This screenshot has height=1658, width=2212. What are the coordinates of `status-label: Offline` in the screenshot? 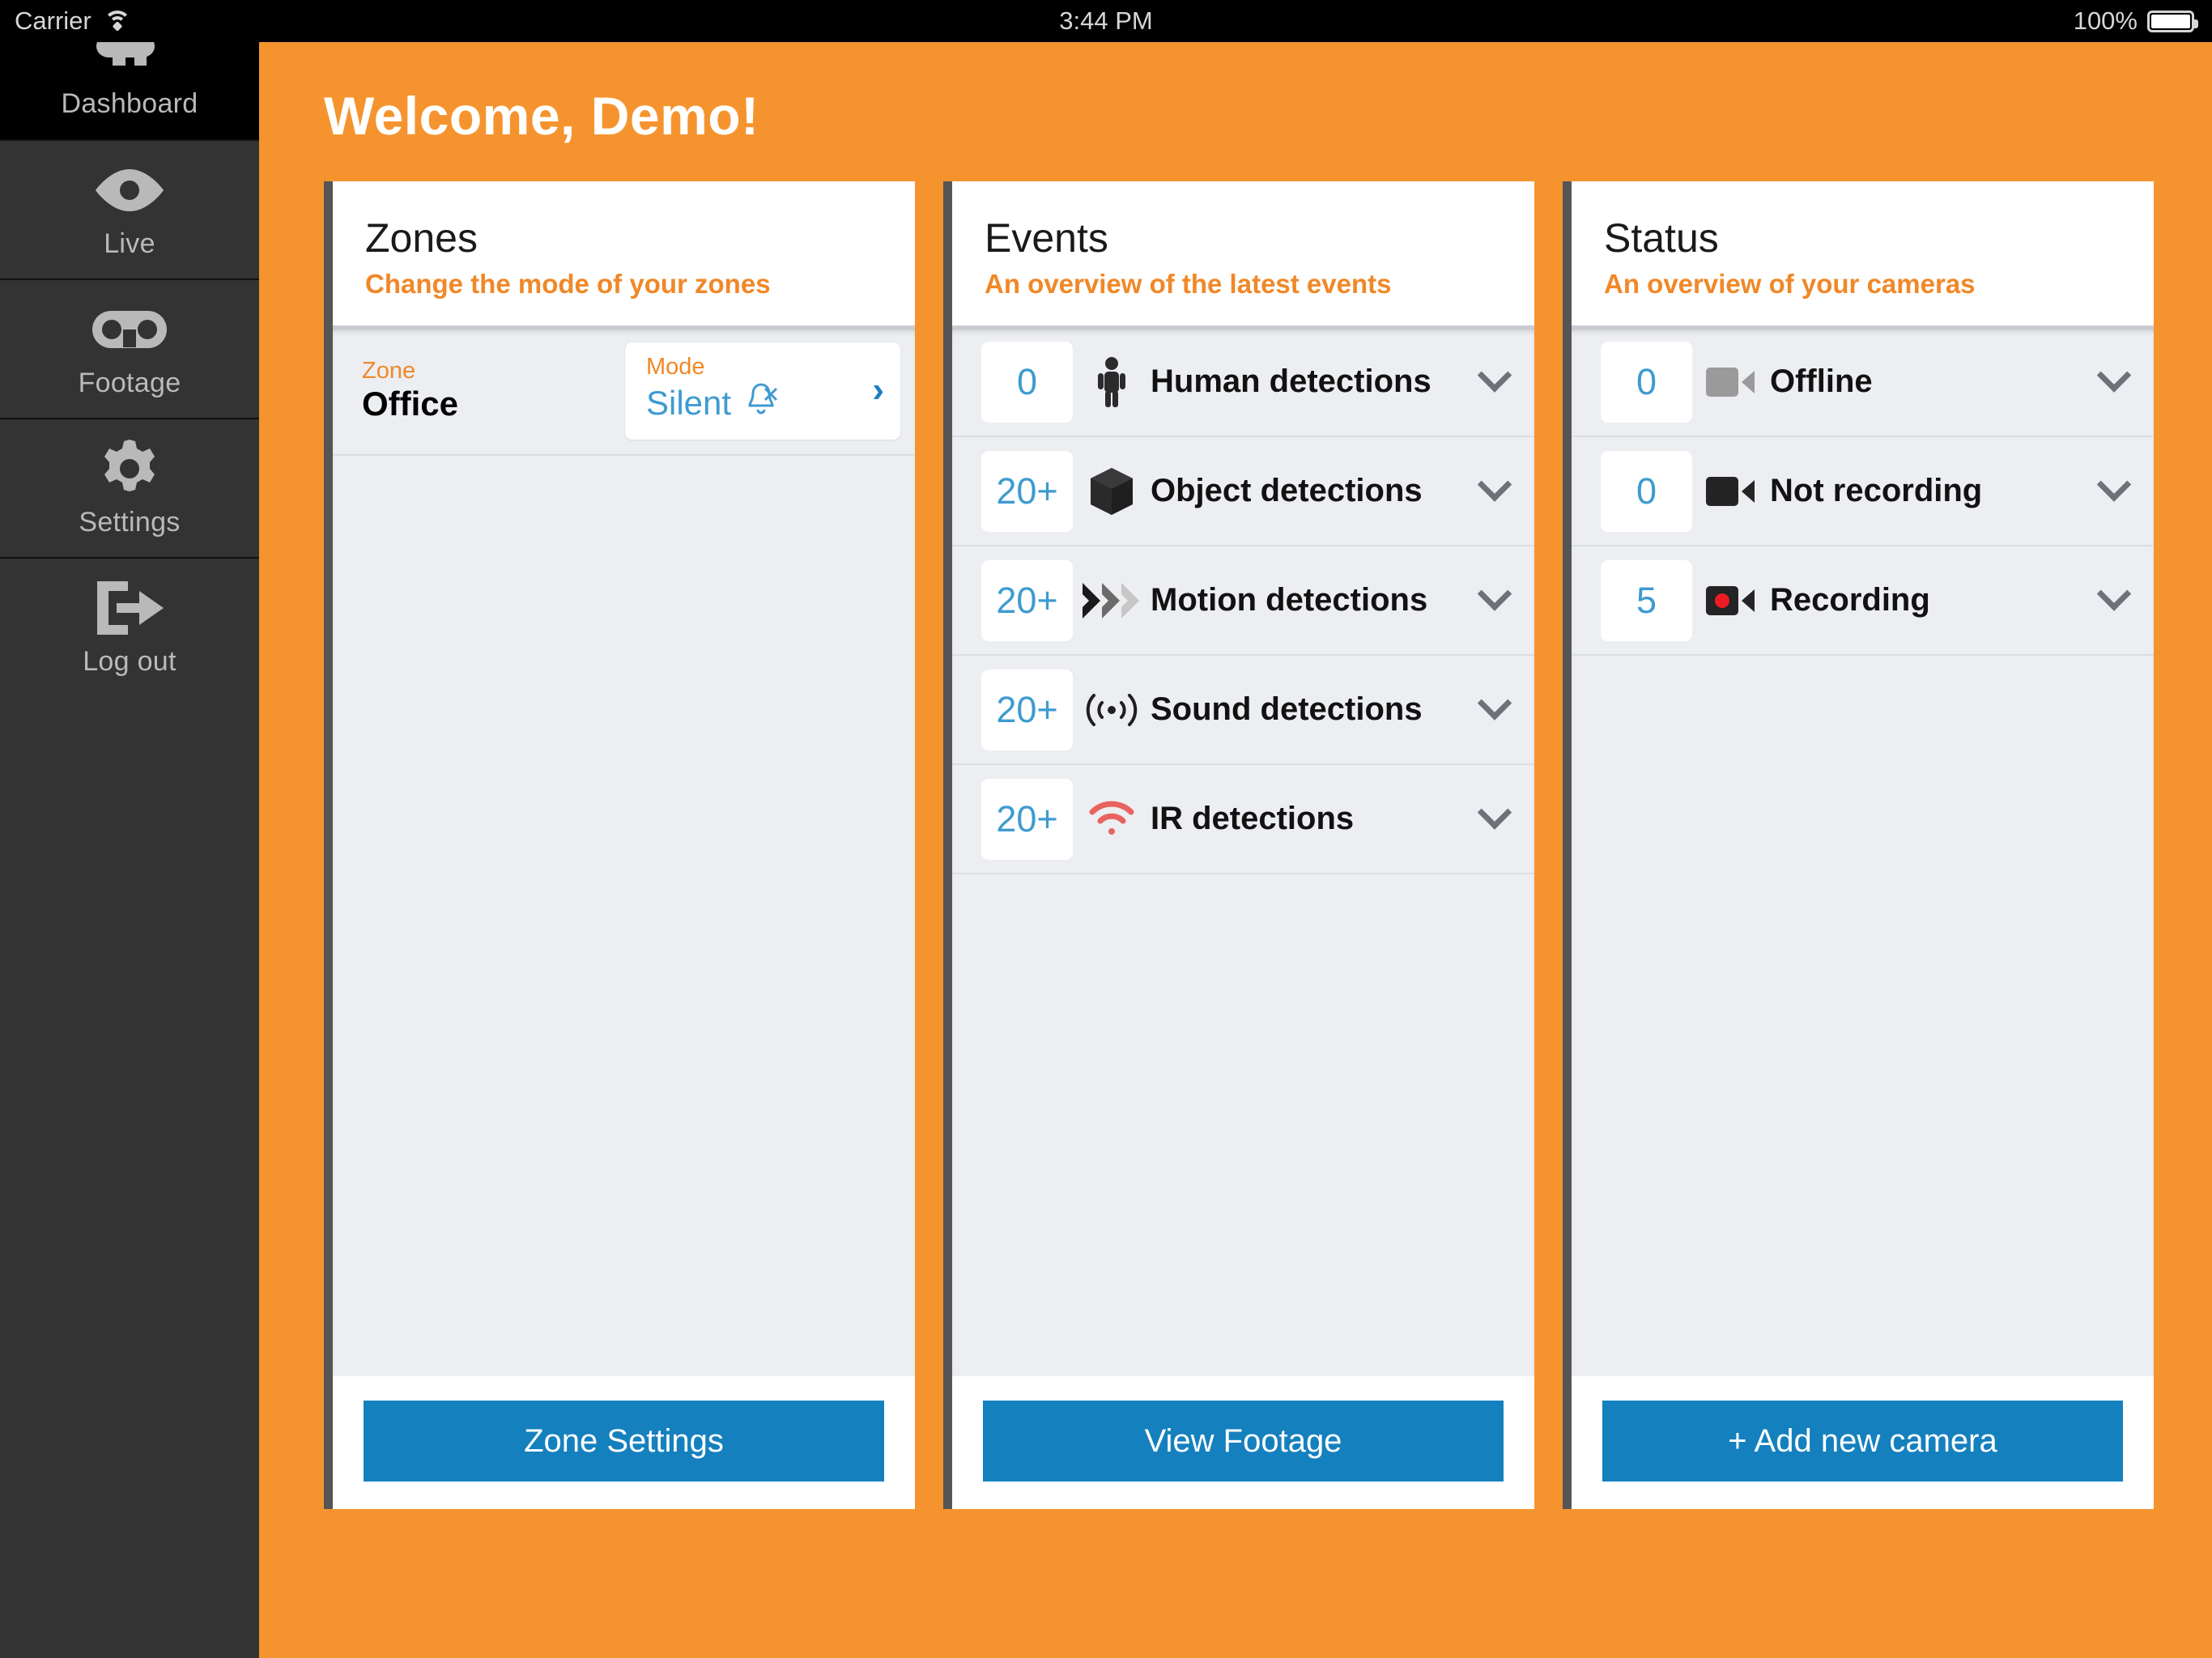 It's located at (1822, 381).